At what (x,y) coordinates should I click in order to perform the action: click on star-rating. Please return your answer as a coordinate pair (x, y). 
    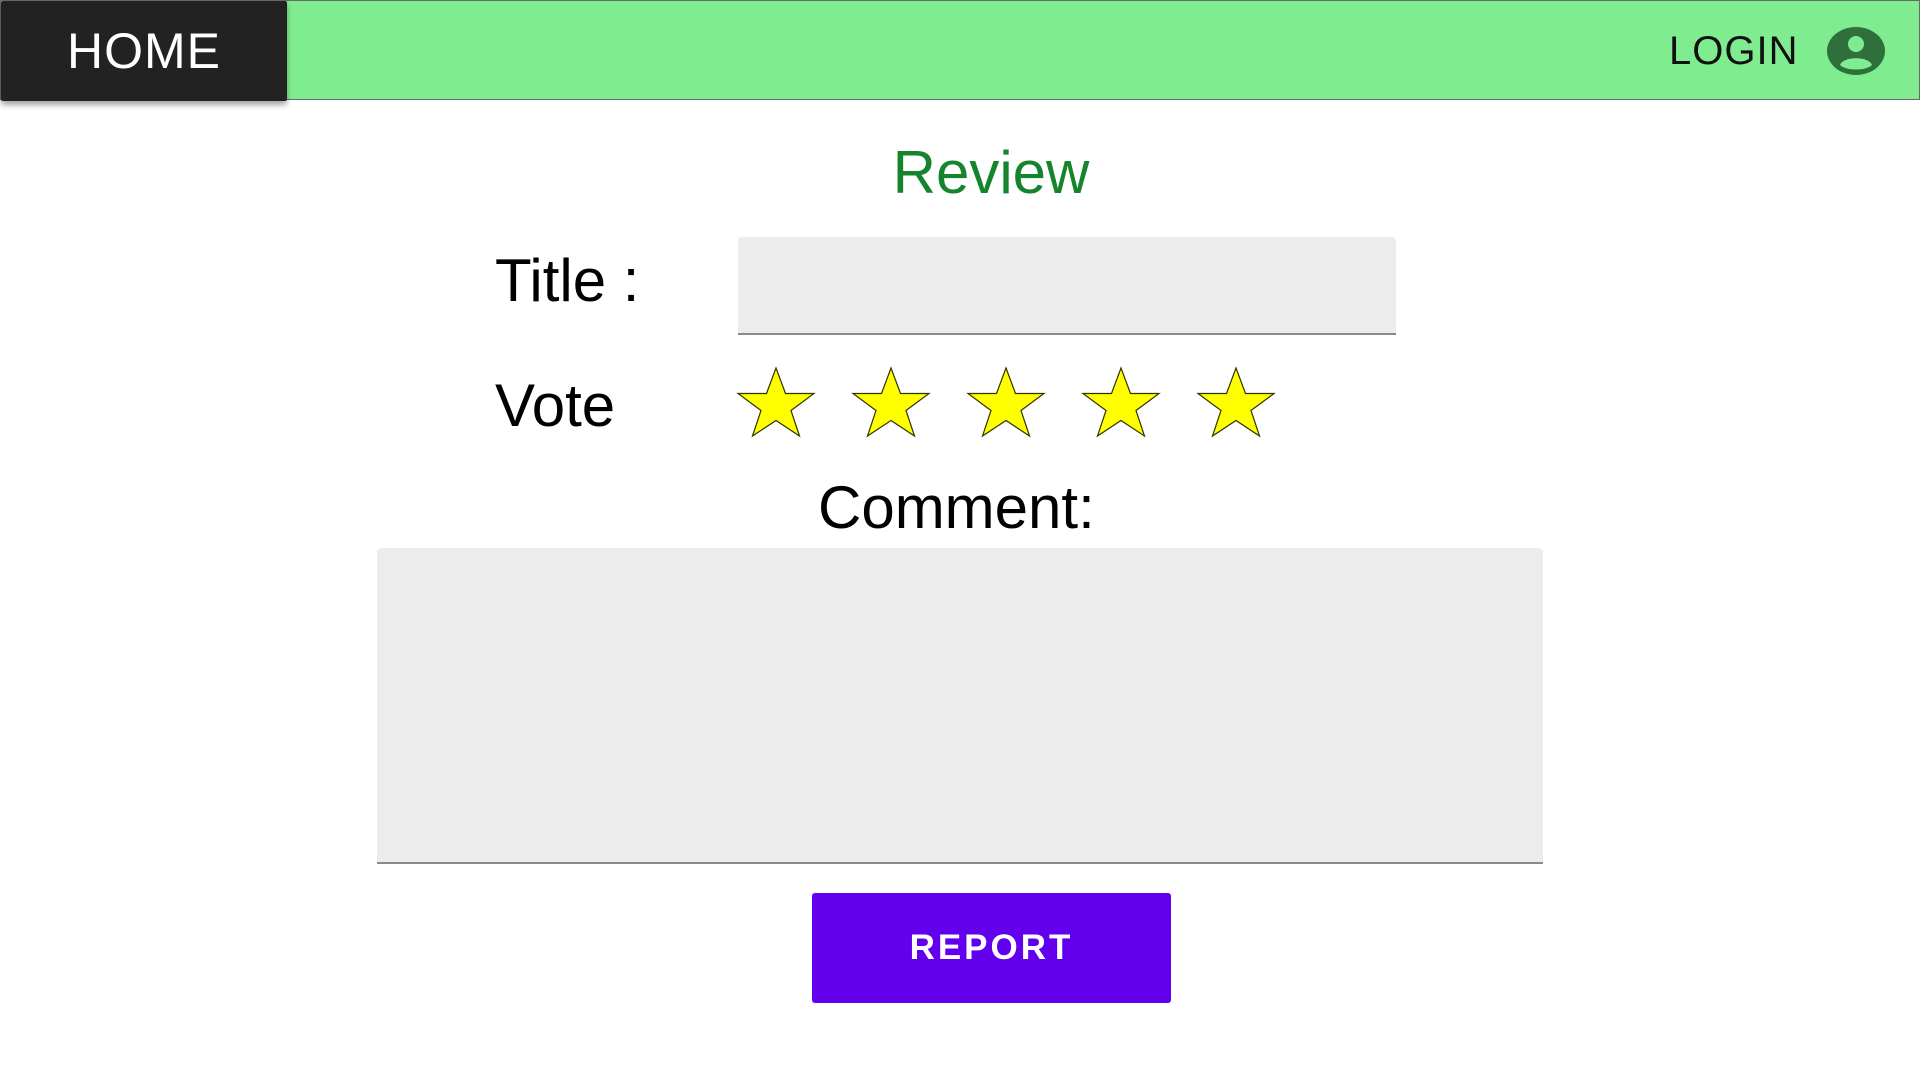
    Looking at the image, I should click on (1006, 402).